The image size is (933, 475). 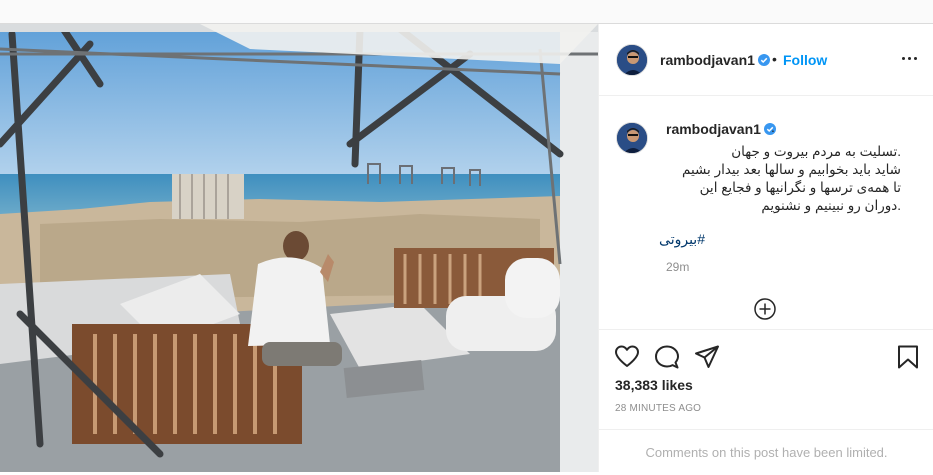 What do you see at coordinates (654, 385) in the screenshot?
I see `likes-count: 38,383 likes` at bounding box center [654, 385].